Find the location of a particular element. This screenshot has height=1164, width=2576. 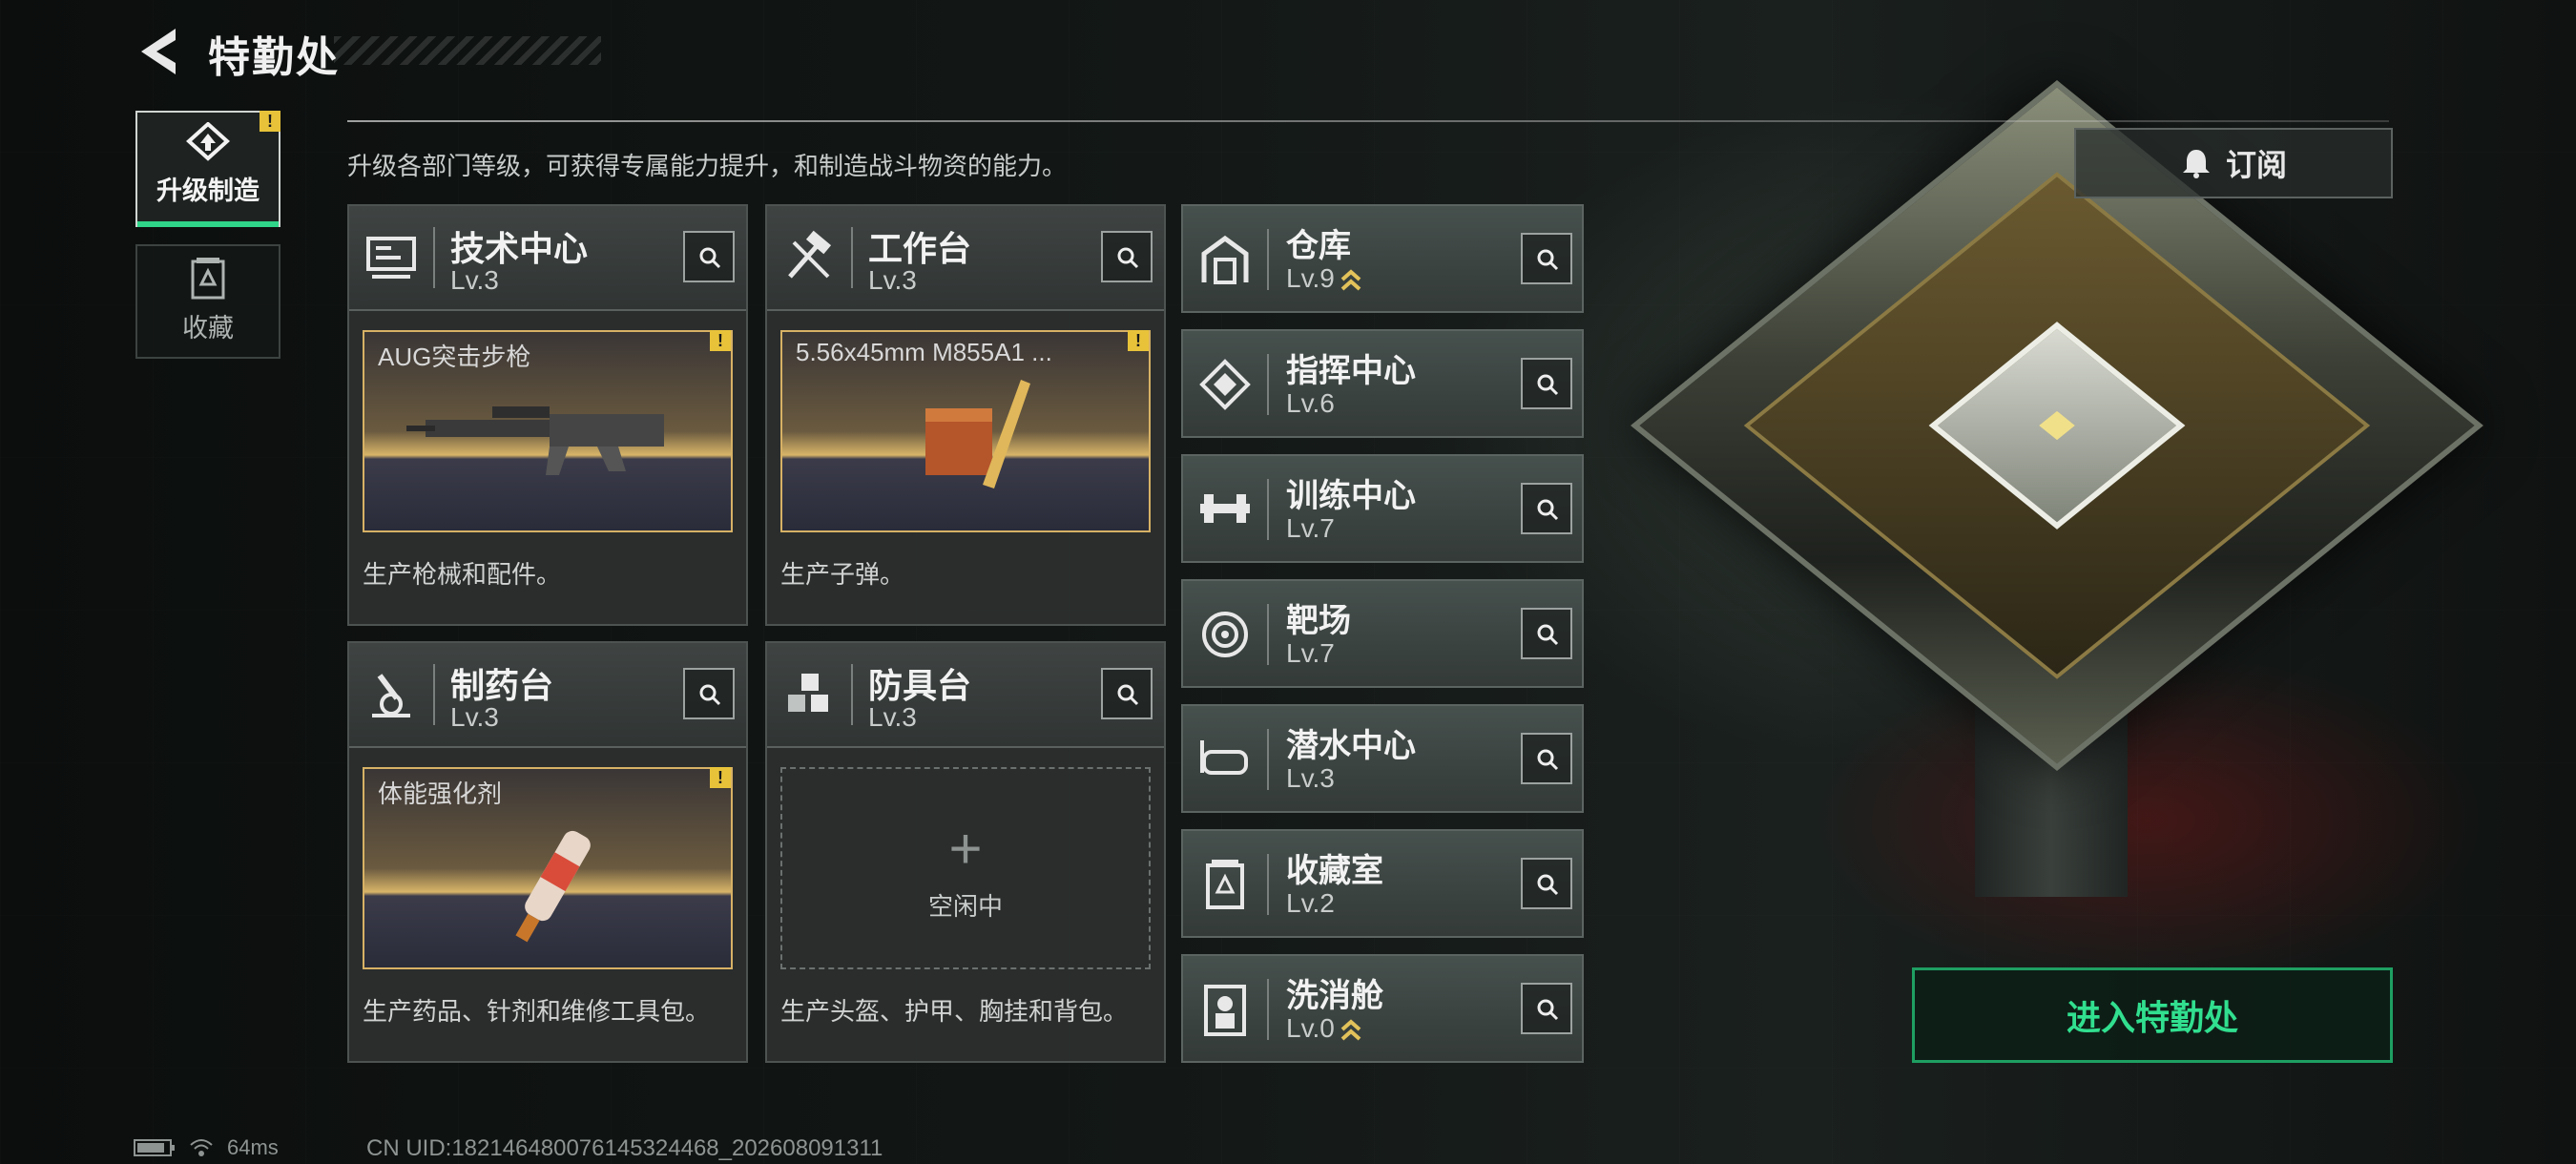

idle-production-slot: + 空闲中 is located at coordinates (965, 868).